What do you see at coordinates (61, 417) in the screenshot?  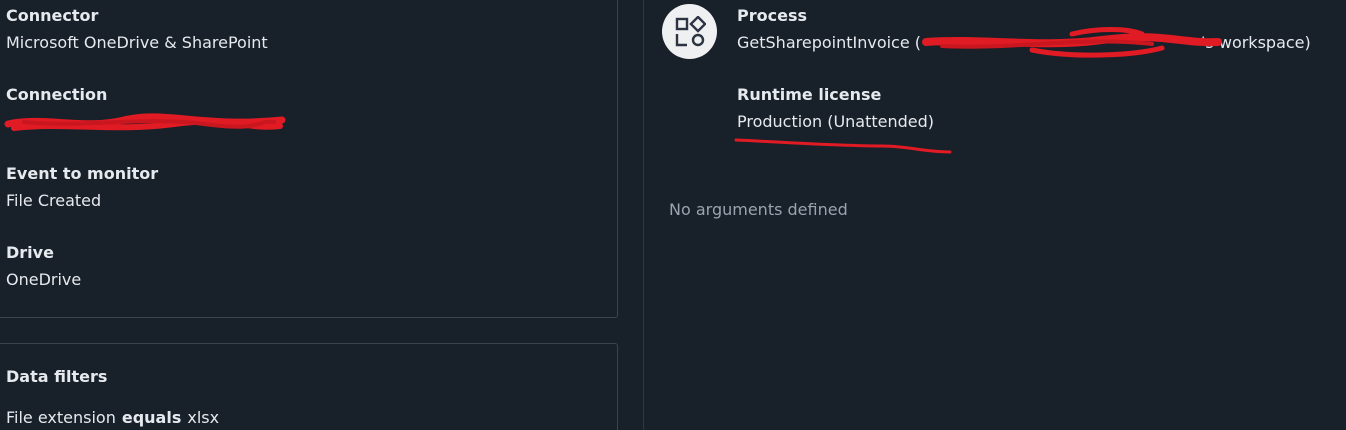 I see `filter-field: File extension` at bounding box center [61, 417].